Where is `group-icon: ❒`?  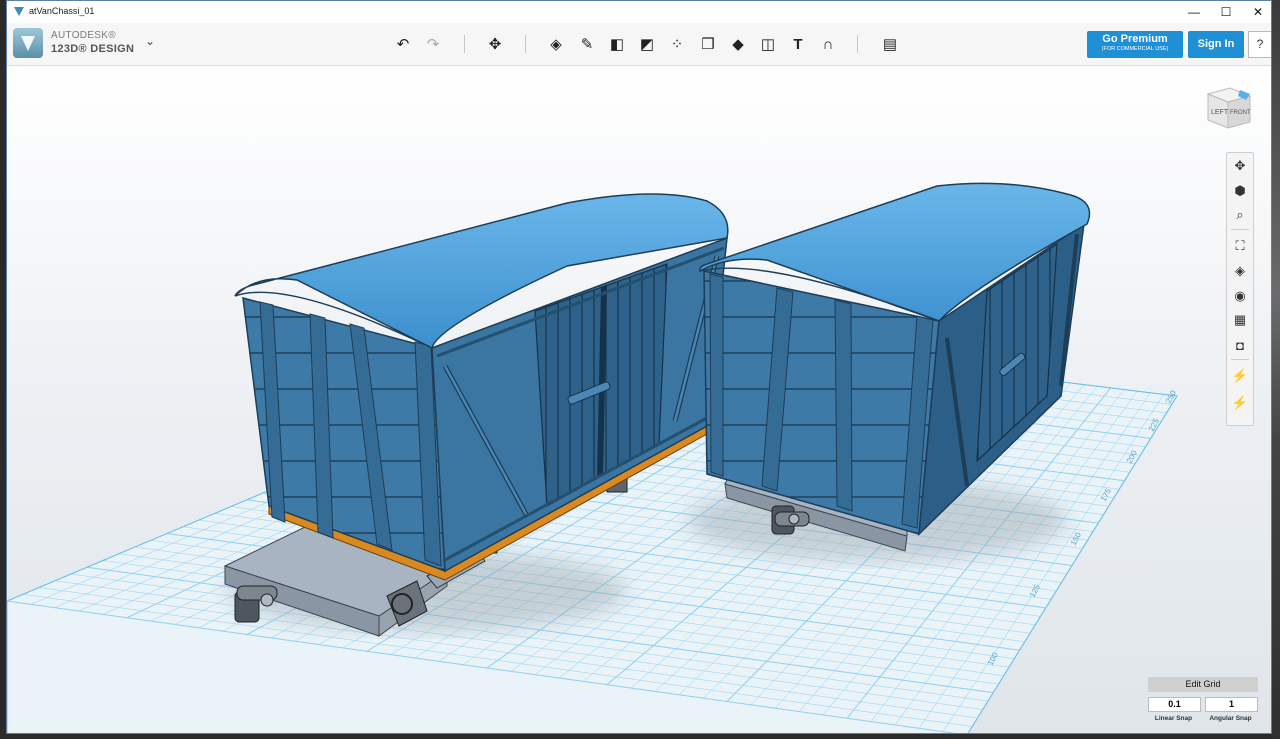
group-icon: ❒ is located at coordinates (708, 44).